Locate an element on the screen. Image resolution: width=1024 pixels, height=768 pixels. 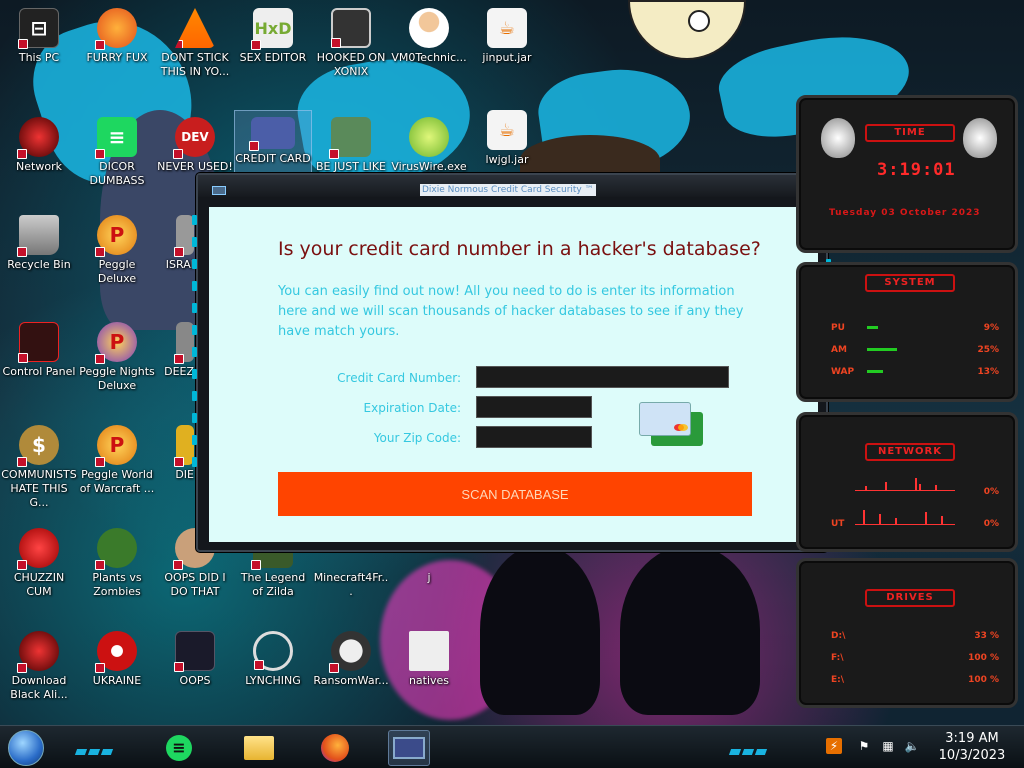
taskbar-credit-card-app is located at coordinates (409, 748).